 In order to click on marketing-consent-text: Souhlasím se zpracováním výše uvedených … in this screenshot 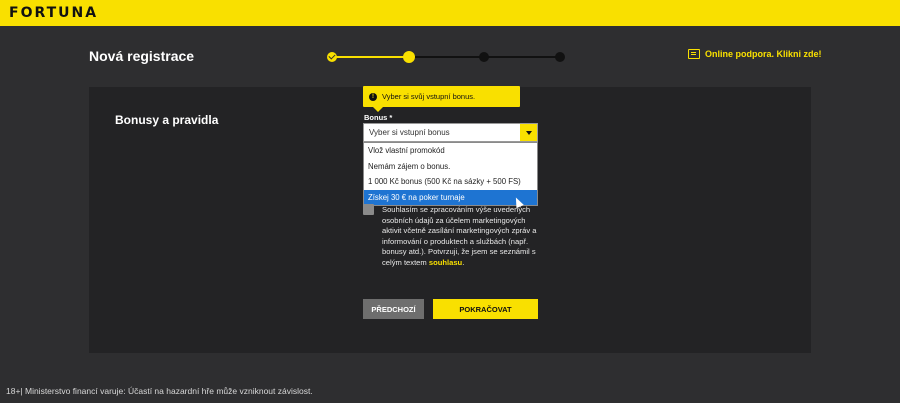, I will do `click(462, 236)`.